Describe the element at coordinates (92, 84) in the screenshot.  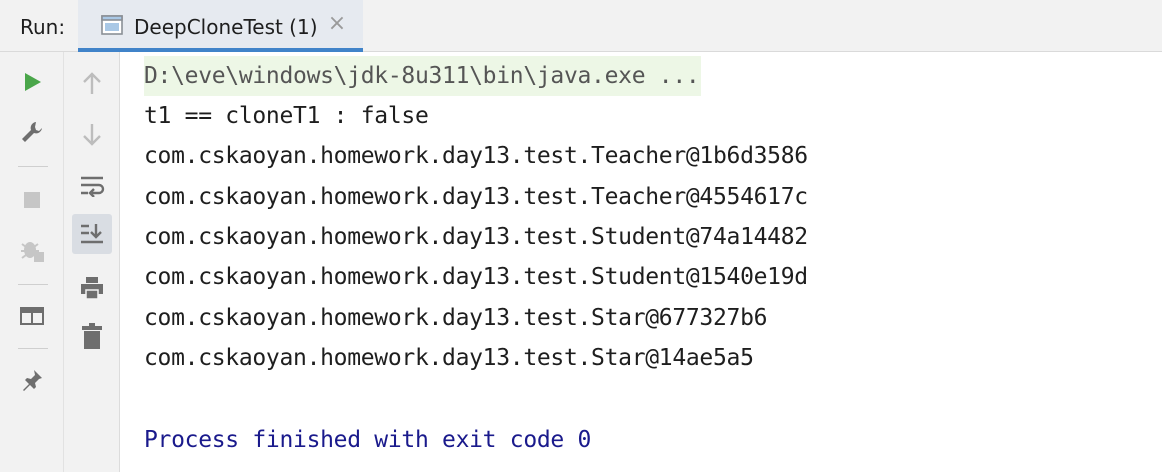
I see `arrow-up-icon` at that location.